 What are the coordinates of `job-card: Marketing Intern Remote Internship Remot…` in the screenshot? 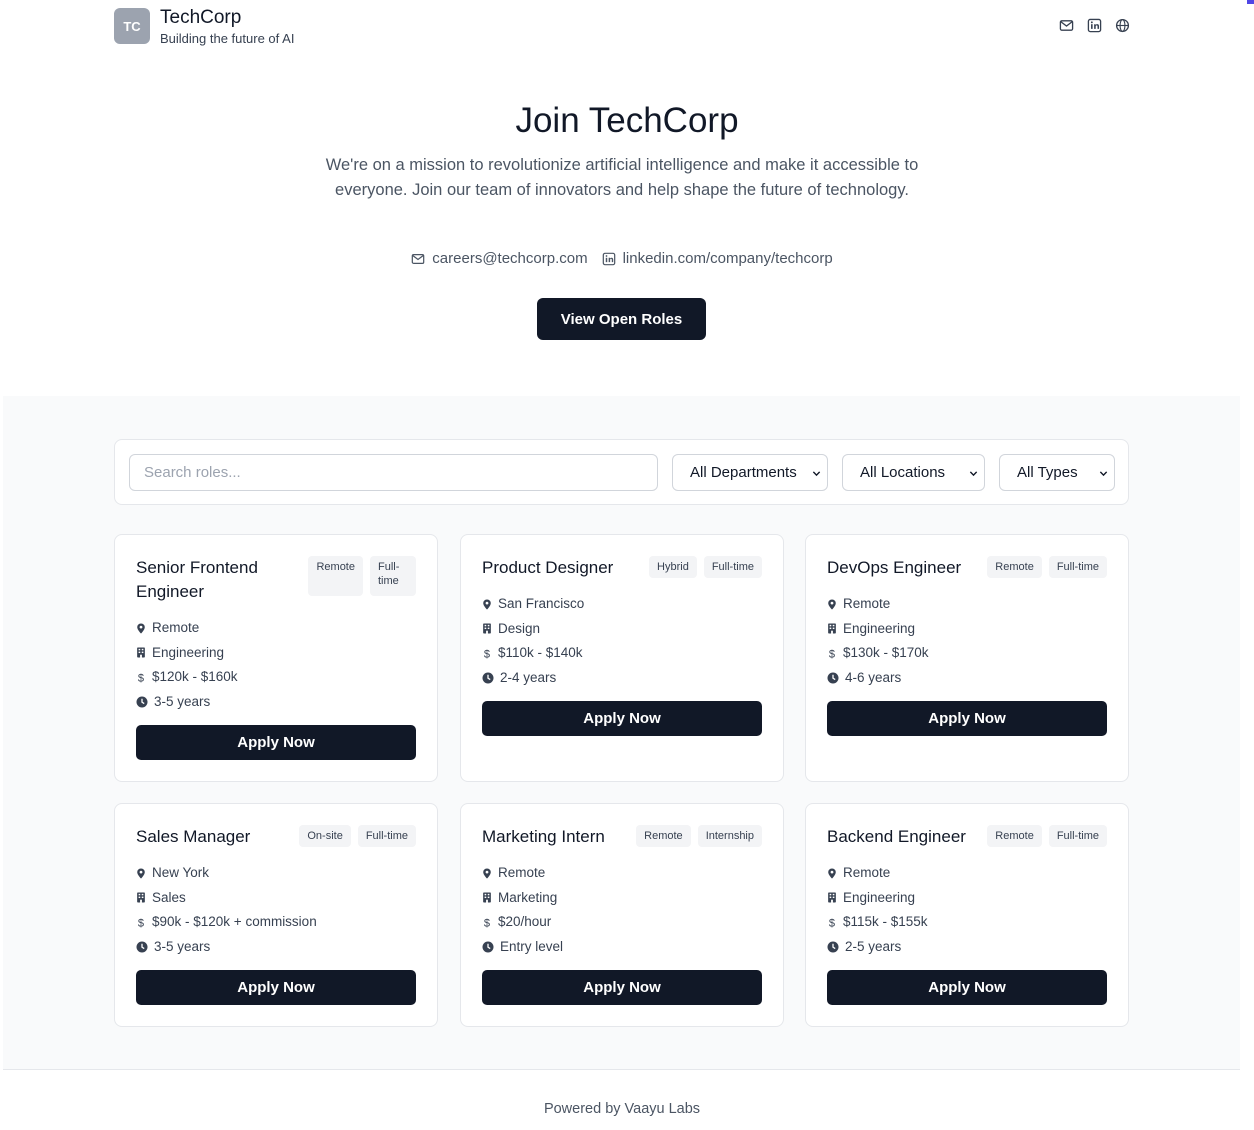 It's located at (622, 915).